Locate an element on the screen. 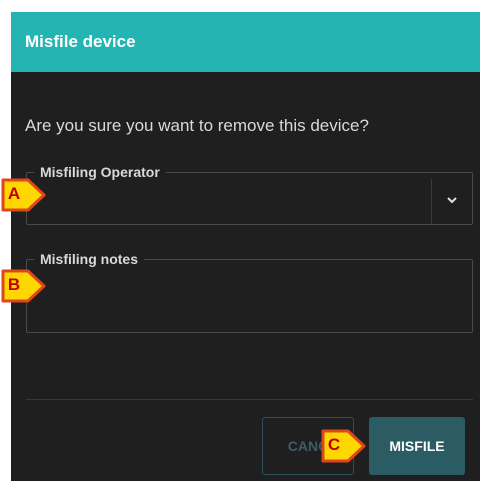 This screenshot has height=481, width=480. callout-marker-a: A is located at coordinates (23, 196).